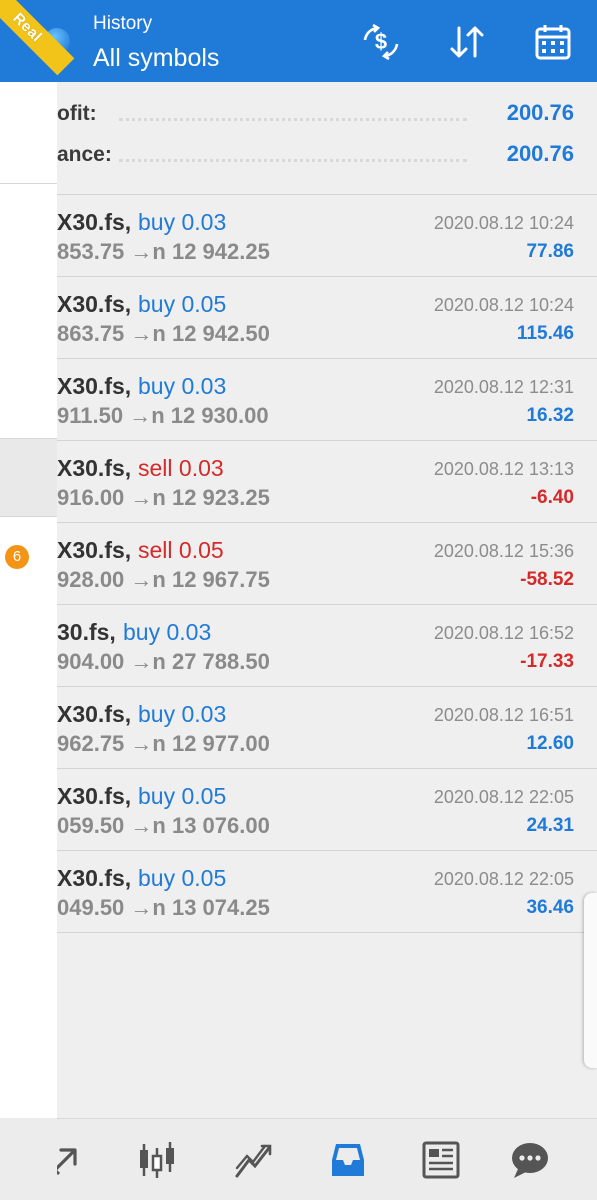 This screenshot has width=597, height=1200. Describe the element at coordinates (163, 497) in the screenshot. I see `trade-prices: 916.00 →n 12 923.25` at that location.